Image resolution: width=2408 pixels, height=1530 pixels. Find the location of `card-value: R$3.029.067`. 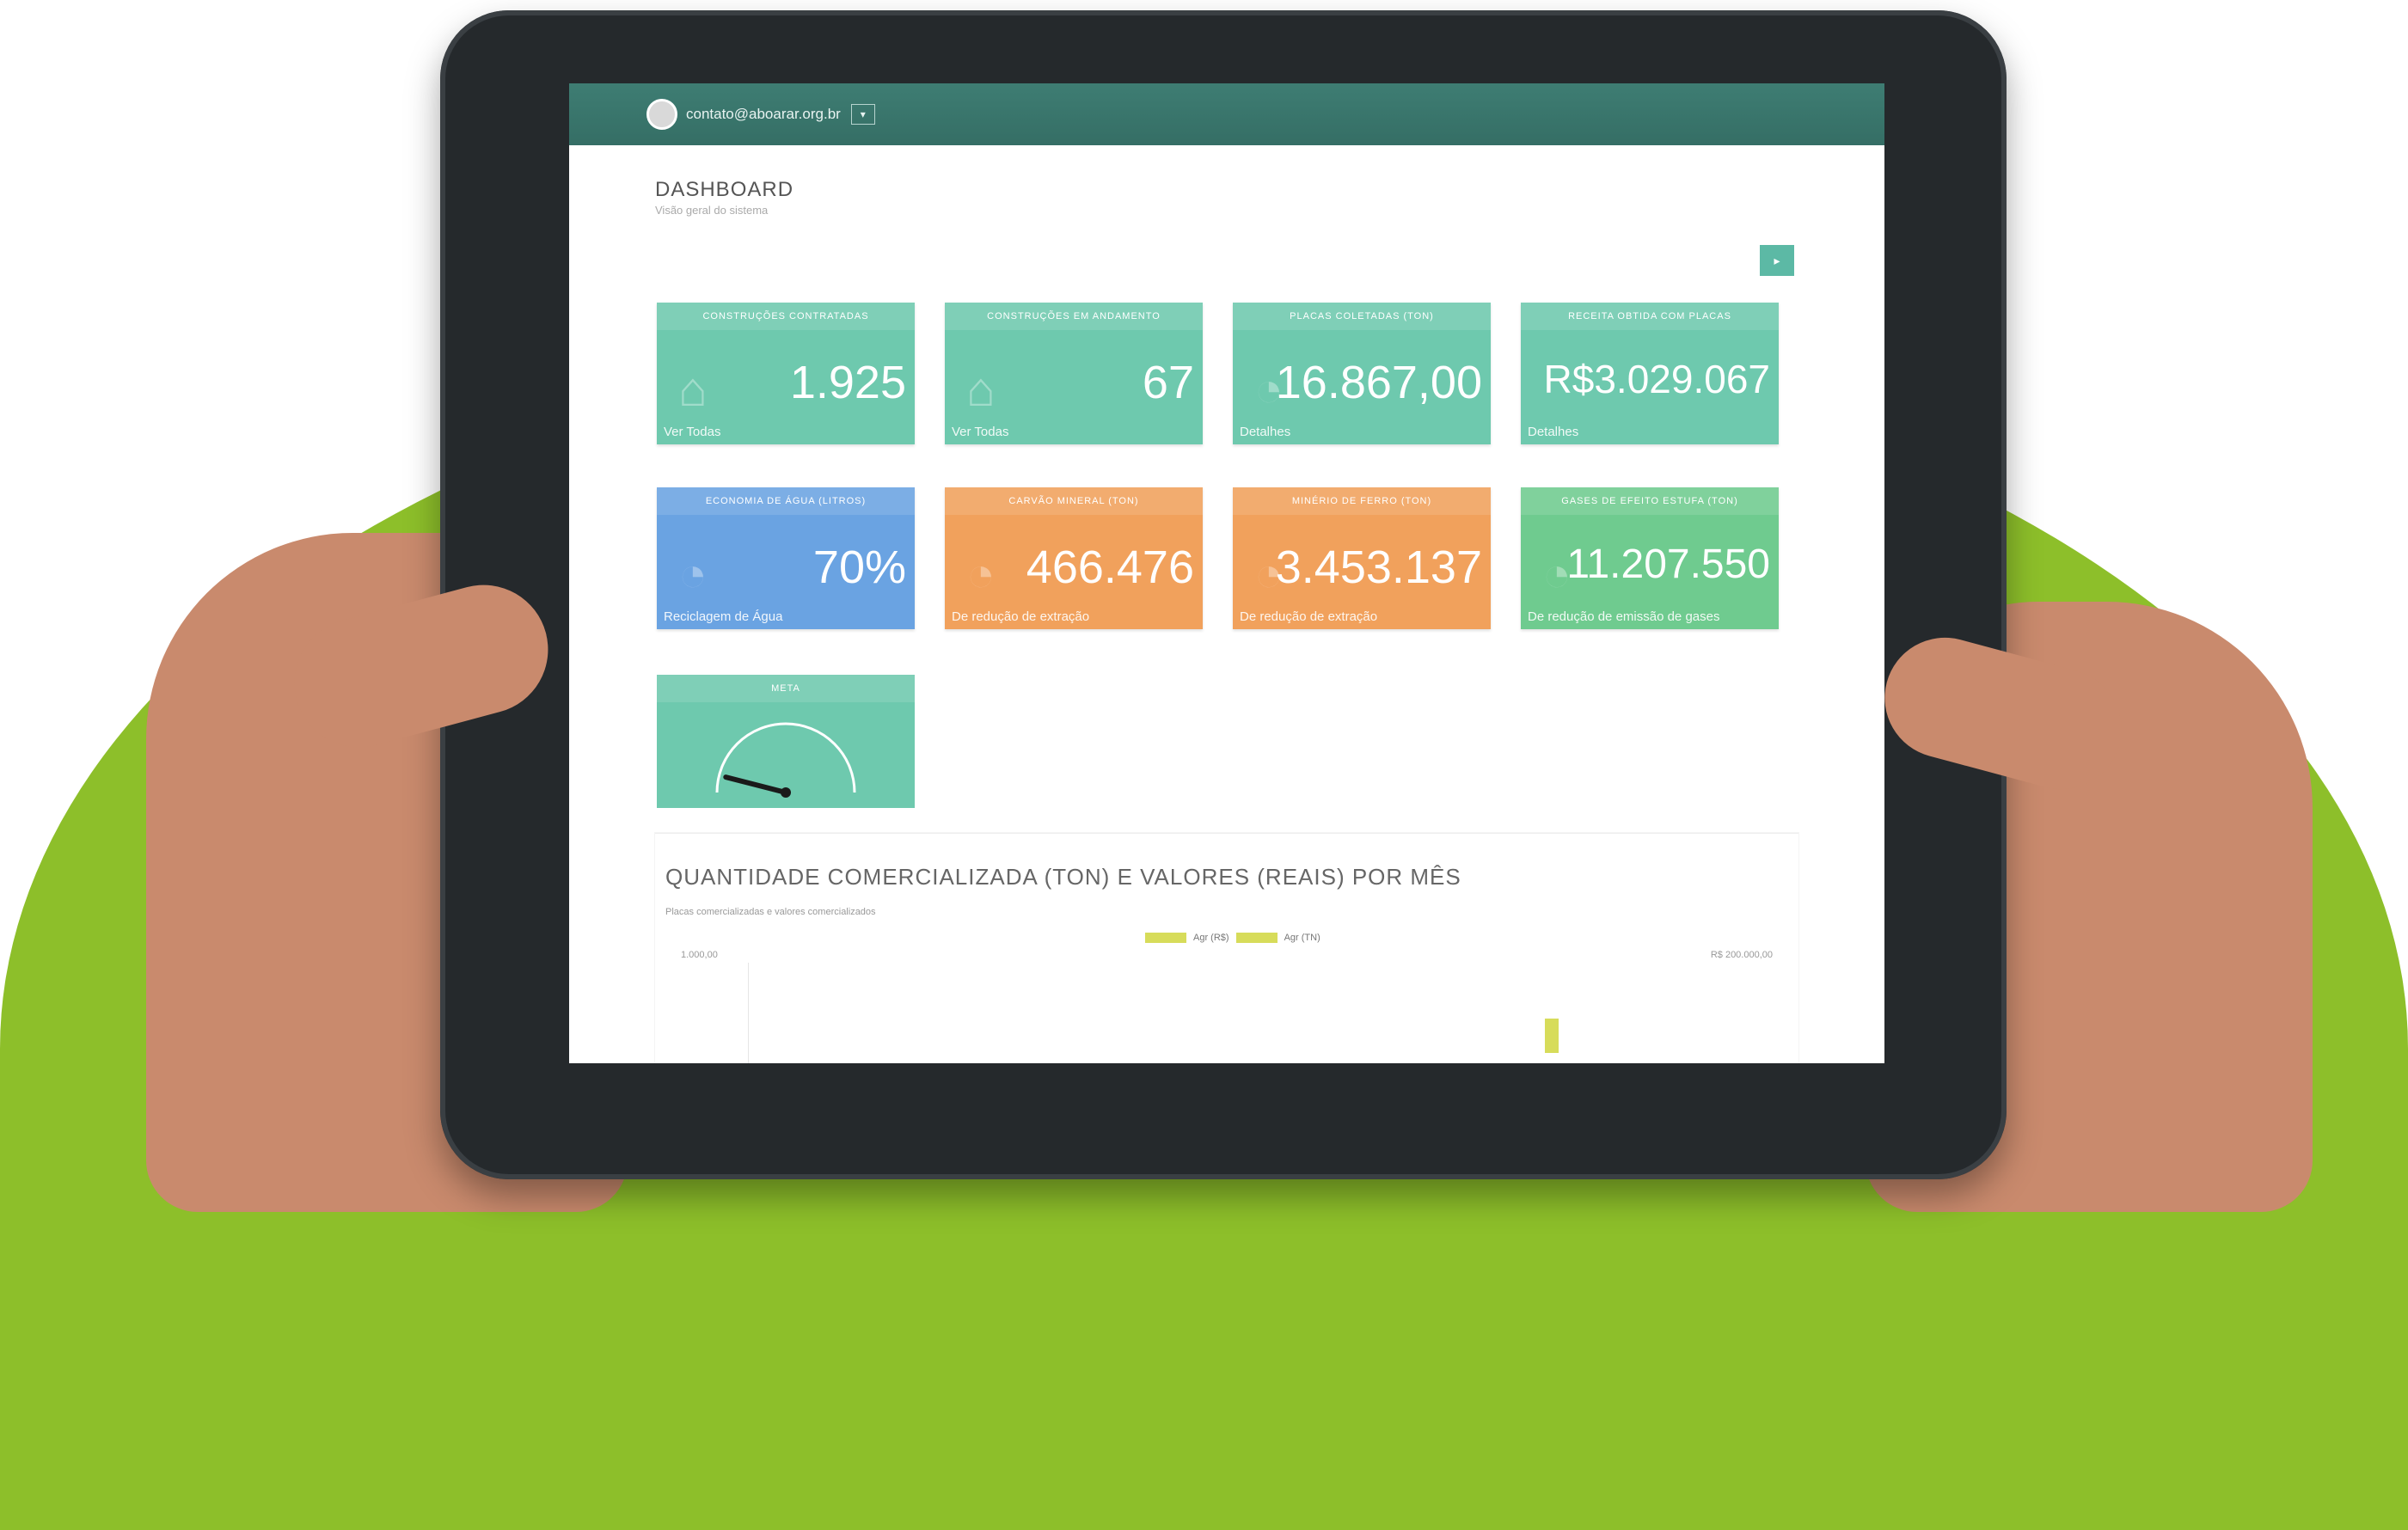

card-value: R$3.029.067 is located at coordinates (1656, 379).